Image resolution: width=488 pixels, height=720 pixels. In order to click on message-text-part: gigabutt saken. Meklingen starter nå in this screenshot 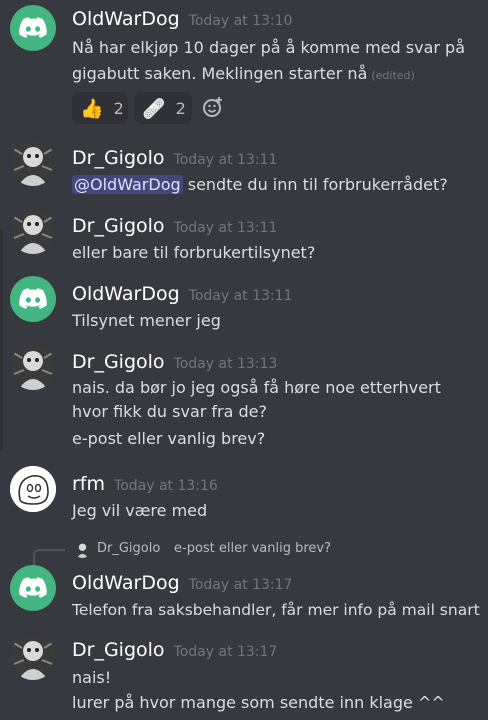, I will do `click(220, 73)`.